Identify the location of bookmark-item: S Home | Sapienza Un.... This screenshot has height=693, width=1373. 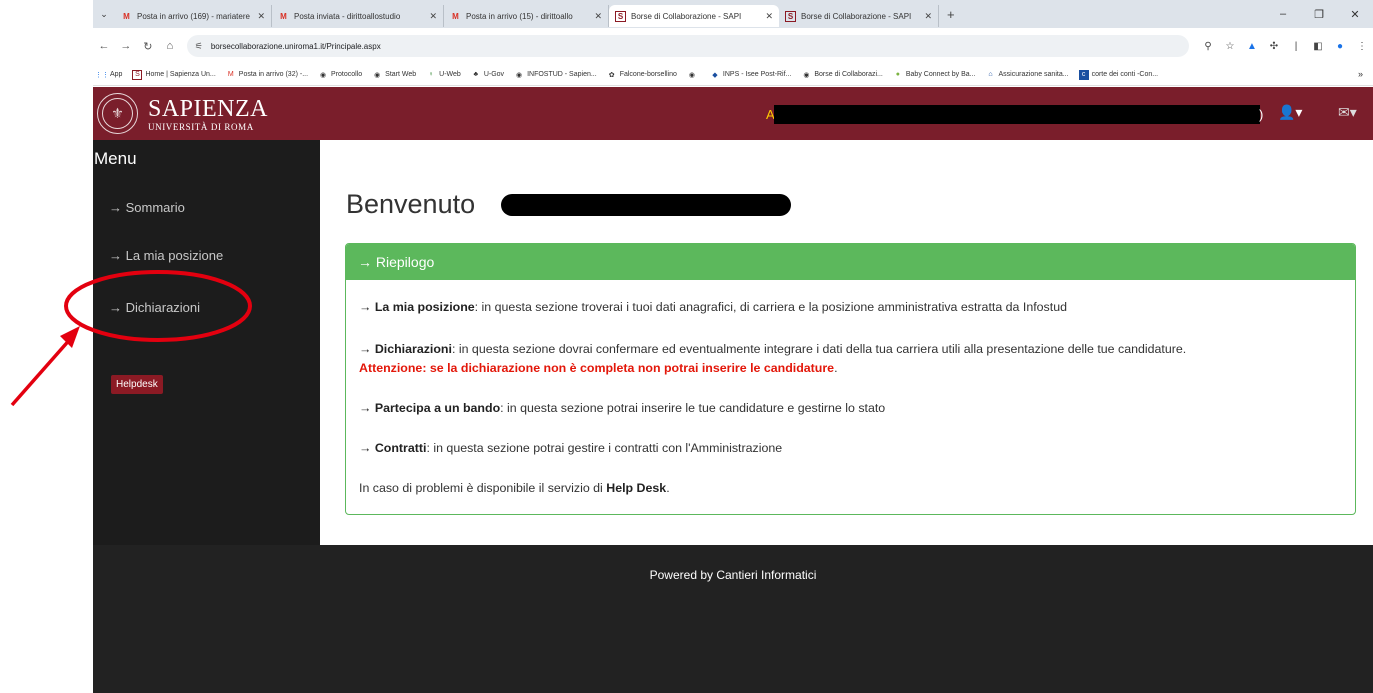
(174, 74).